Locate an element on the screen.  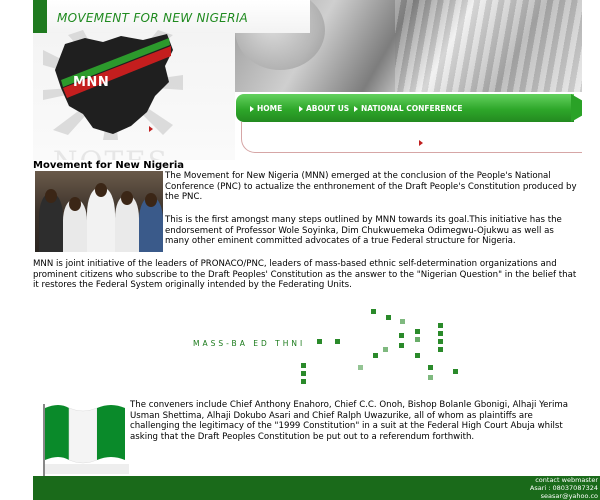
nigeria-map-logo is located at coordinates (113, 85).